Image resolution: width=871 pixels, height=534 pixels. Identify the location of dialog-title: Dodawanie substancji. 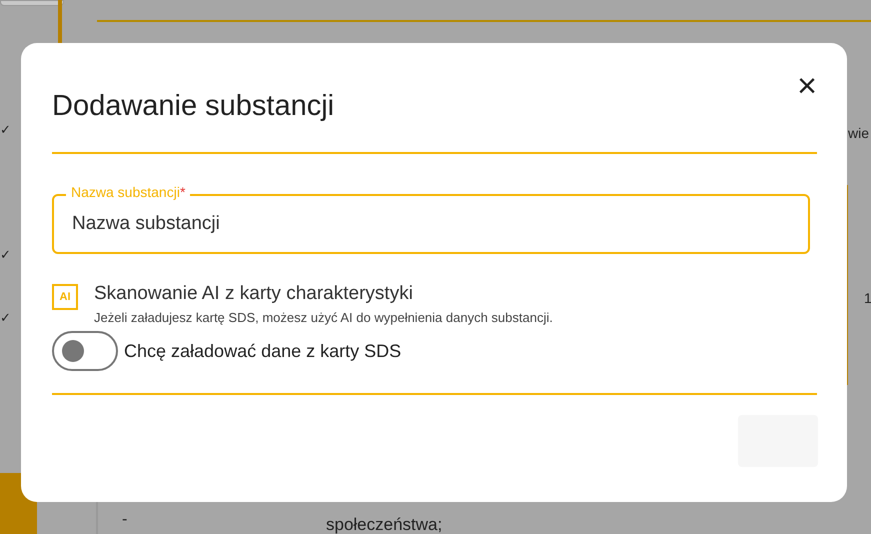
(193, 106).